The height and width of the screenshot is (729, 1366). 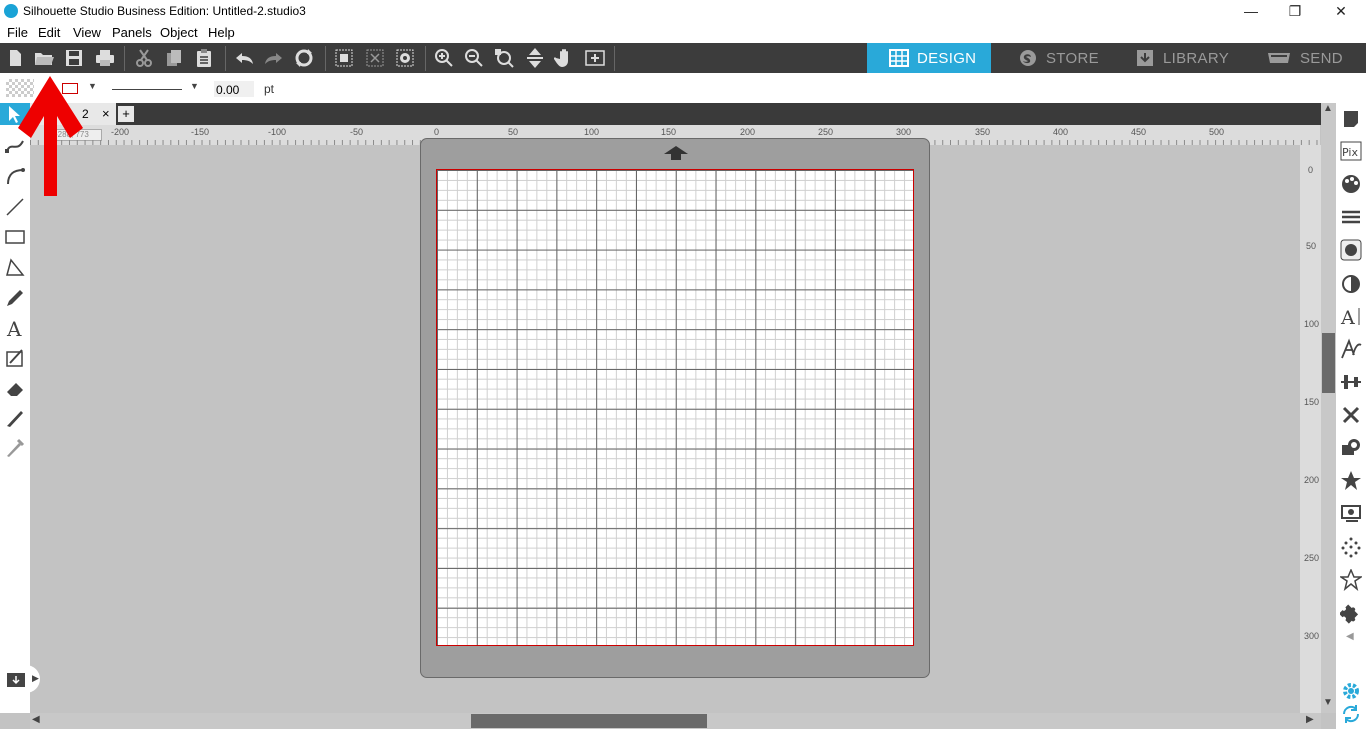 I want to click on new-document-icon, so click(x=15, y=58).